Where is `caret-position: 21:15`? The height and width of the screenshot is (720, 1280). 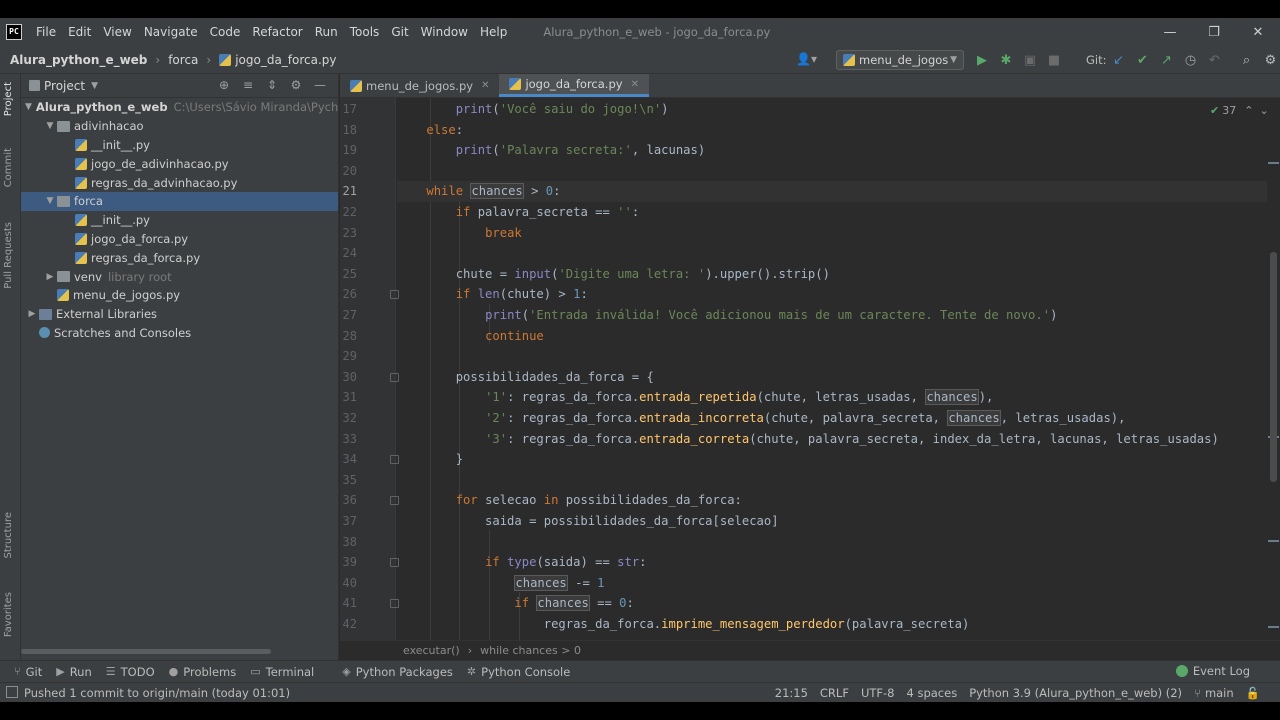
caret-position: 21:15 is located at coordinates (791, 693).